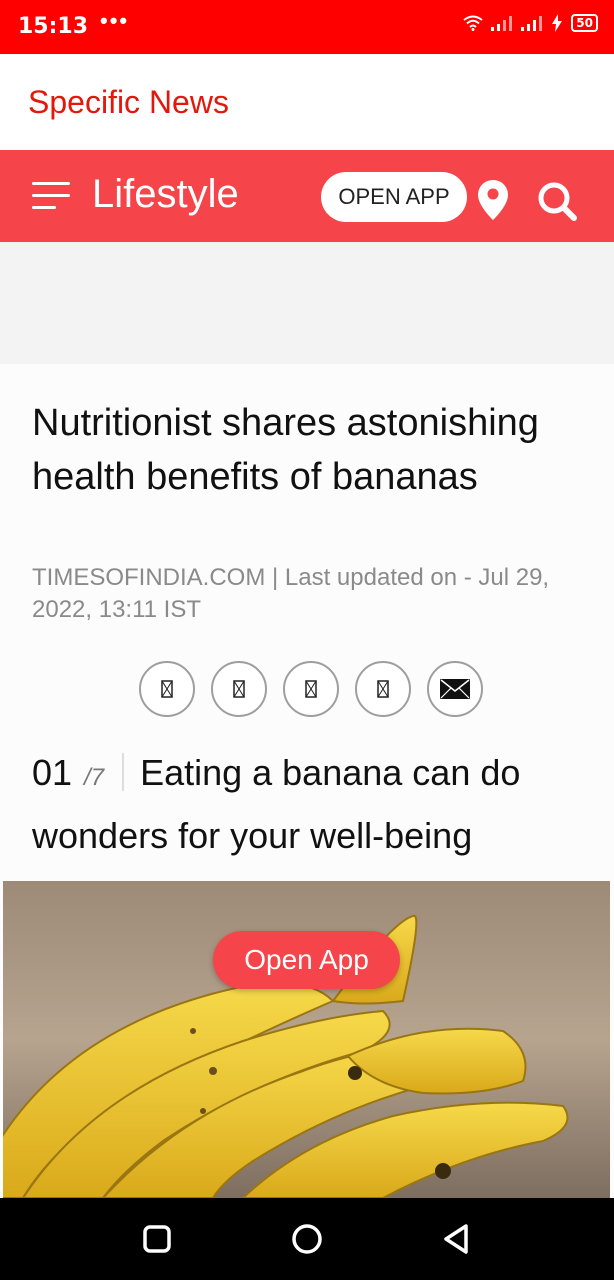 The width and height of the screenshot is (614, 1280). I want to click on section-bar: Lifestyle OPEN APP, so click(307, 196).